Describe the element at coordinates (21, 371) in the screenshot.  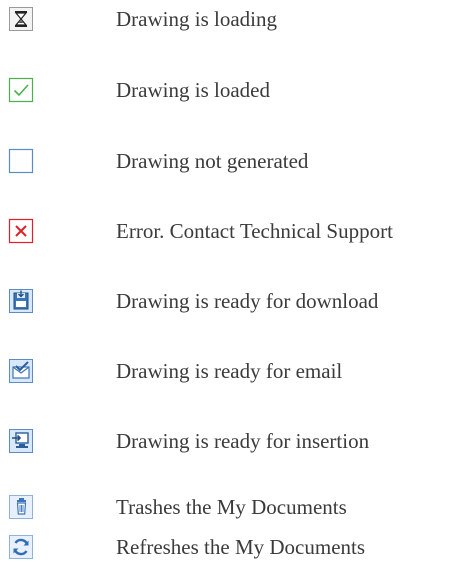
I see `email-envelope-icon` at that location.